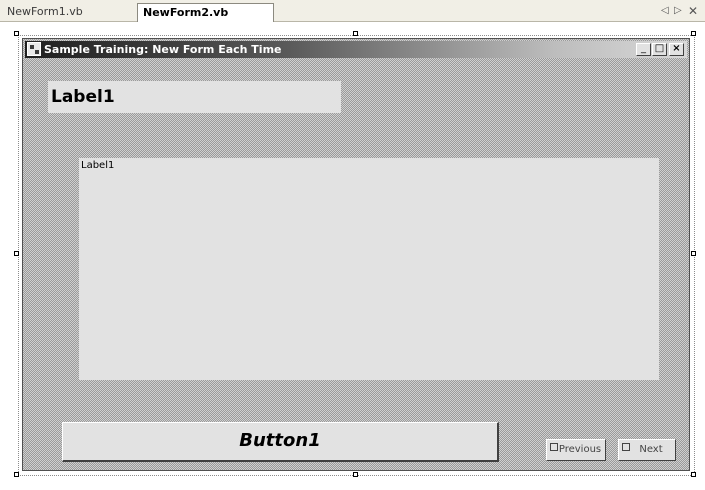  Describe the element at coordinates (16, 33) in the screenshot. I see `resize-grip-top-left` at that location.